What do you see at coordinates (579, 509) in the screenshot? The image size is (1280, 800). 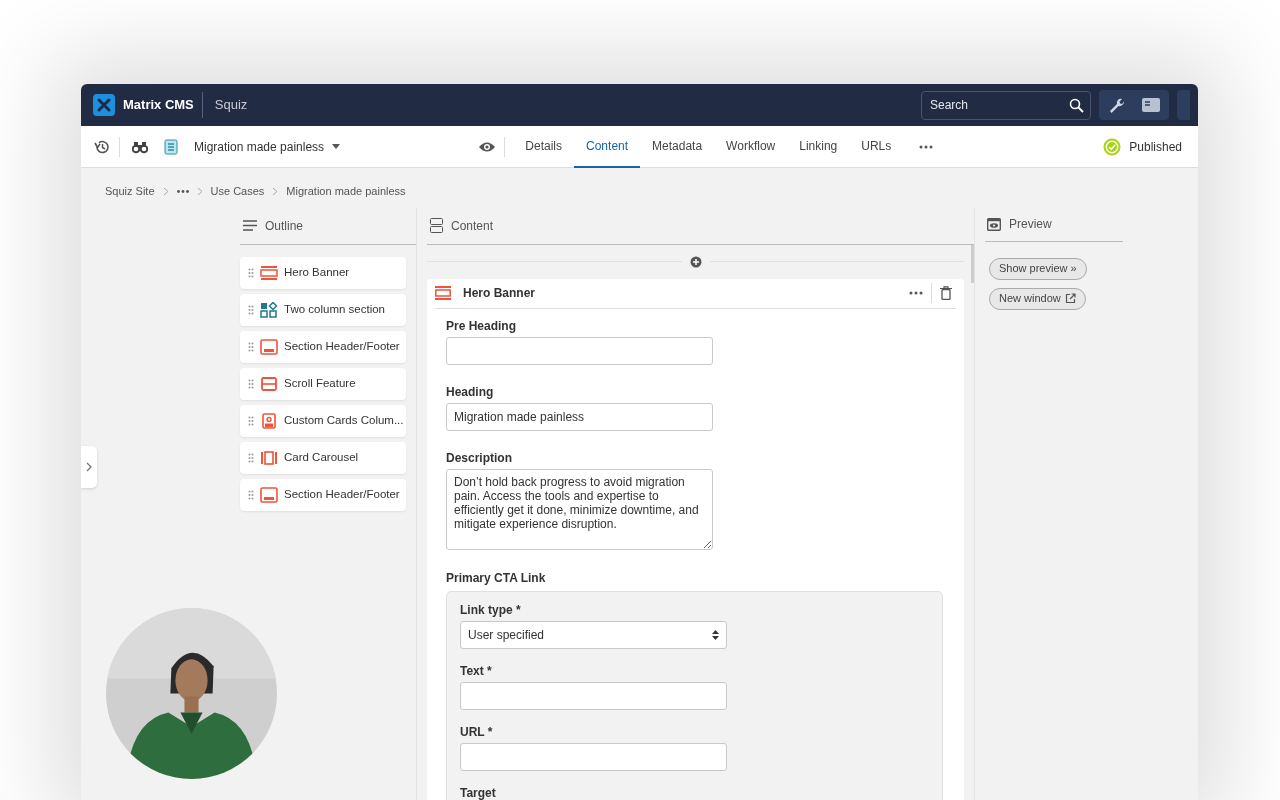 I see `text-area: Don’t hold back progress to avoid migration pain. Access the tools and expertise to efficiently get it done, minimize downtime, and mitigate experience disruption.` at bounding box center [579, 509].